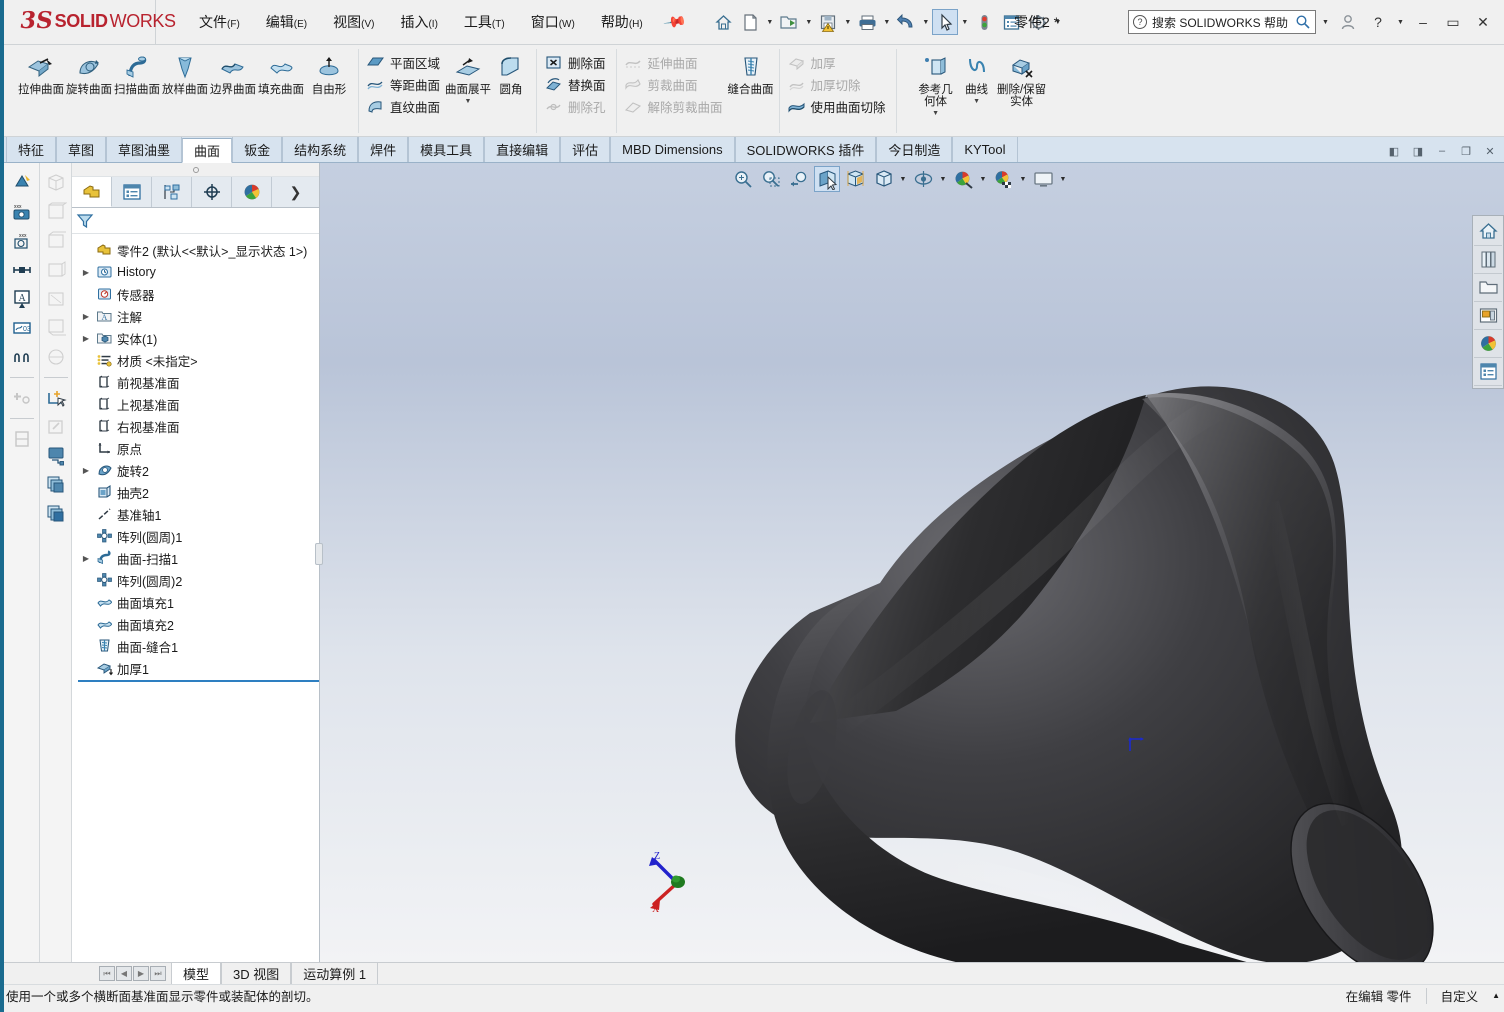 This screenshot has height=1012, width=1504. Describe the element at coordinates (329, 72) in the screenshot. I see `freeform-button: 自由形` at that location.